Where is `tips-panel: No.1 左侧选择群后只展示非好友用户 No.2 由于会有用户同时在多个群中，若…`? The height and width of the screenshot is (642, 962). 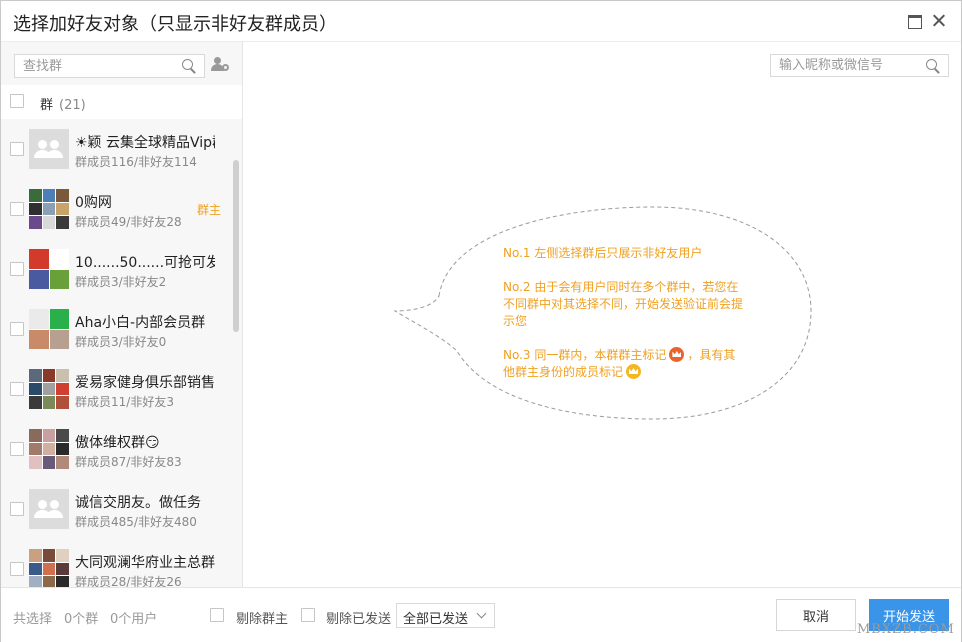 tips-panel: No.1 左侧选择群后只展示非好友用户 No.2 由于会有用户同时在多个群中，若… is located at coordinates (623, 321).